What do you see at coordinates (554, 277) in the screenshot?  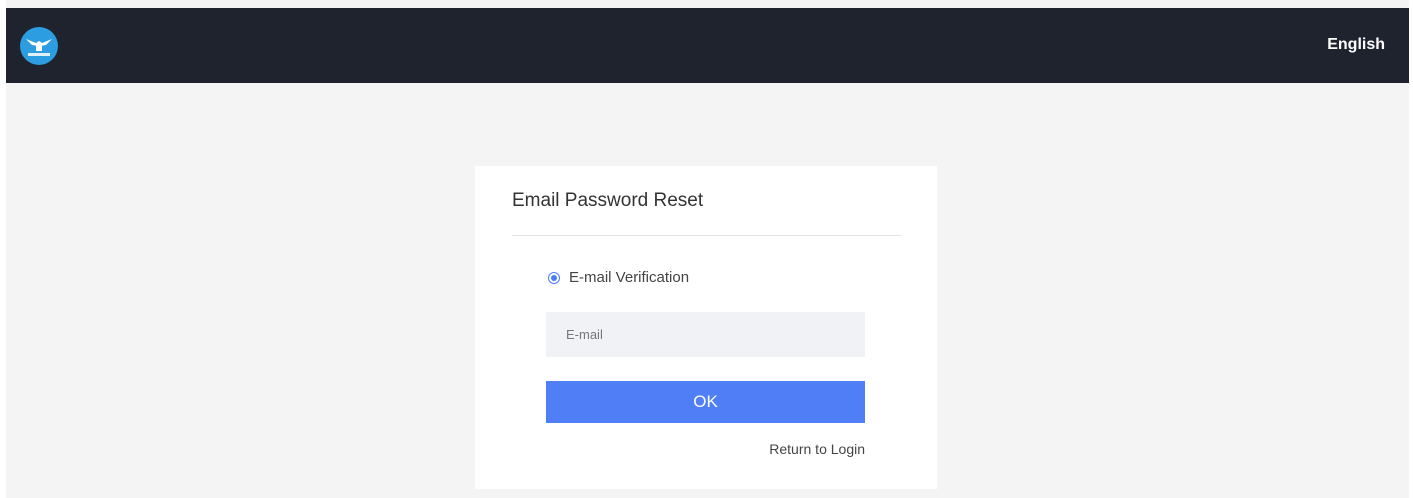 I see `radio-selected-icon` at bounding box center [554, 277].